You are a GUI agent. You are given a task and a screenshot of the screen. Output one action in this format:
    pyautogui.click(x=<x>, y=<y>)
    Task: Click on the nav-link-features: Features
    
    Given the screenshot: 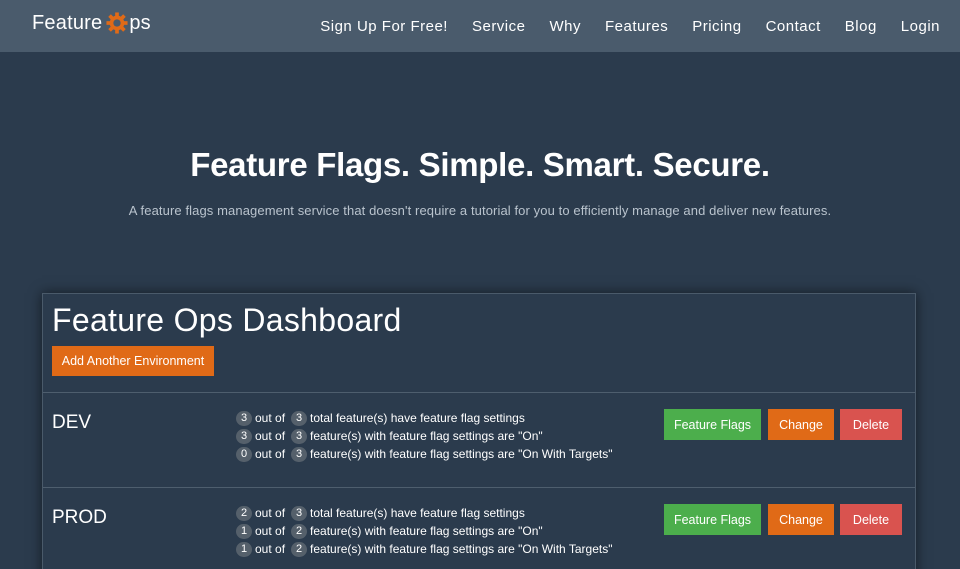 What is the action you would take?
    pyautogui.click(x=636, y=26)
    